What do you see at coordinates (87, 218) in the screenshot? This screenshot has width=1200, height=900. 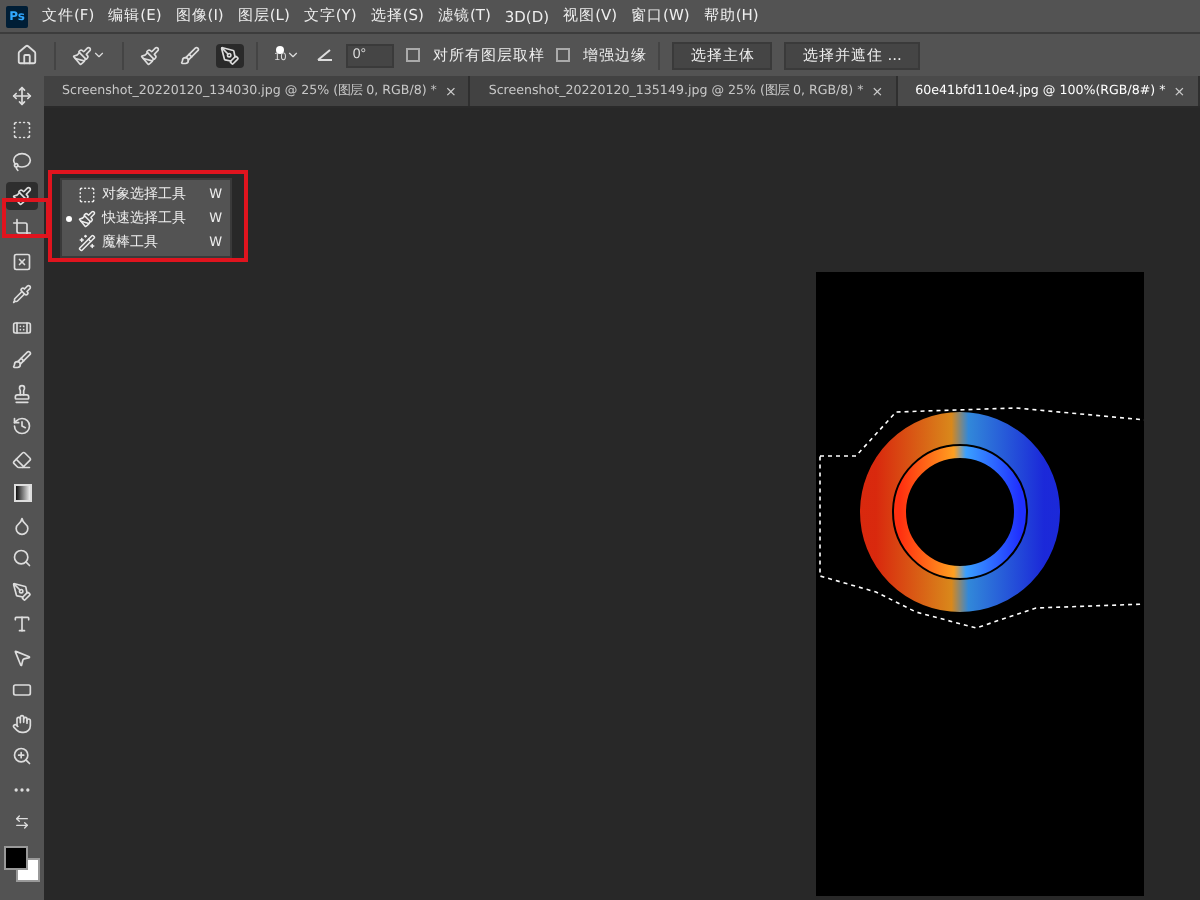 I see `quick-tool-icon` at bounding box center [87, 218].